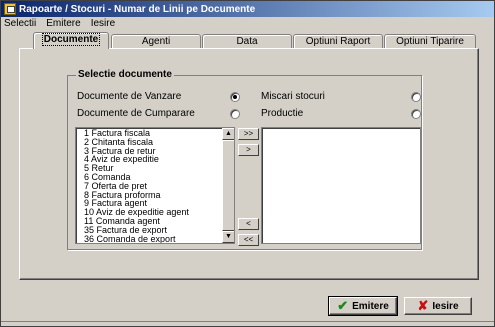 This screenshot has height=327, width=495. I want to click on tab-optiuni-raport: Optiuni Raport, so click(338, 41).